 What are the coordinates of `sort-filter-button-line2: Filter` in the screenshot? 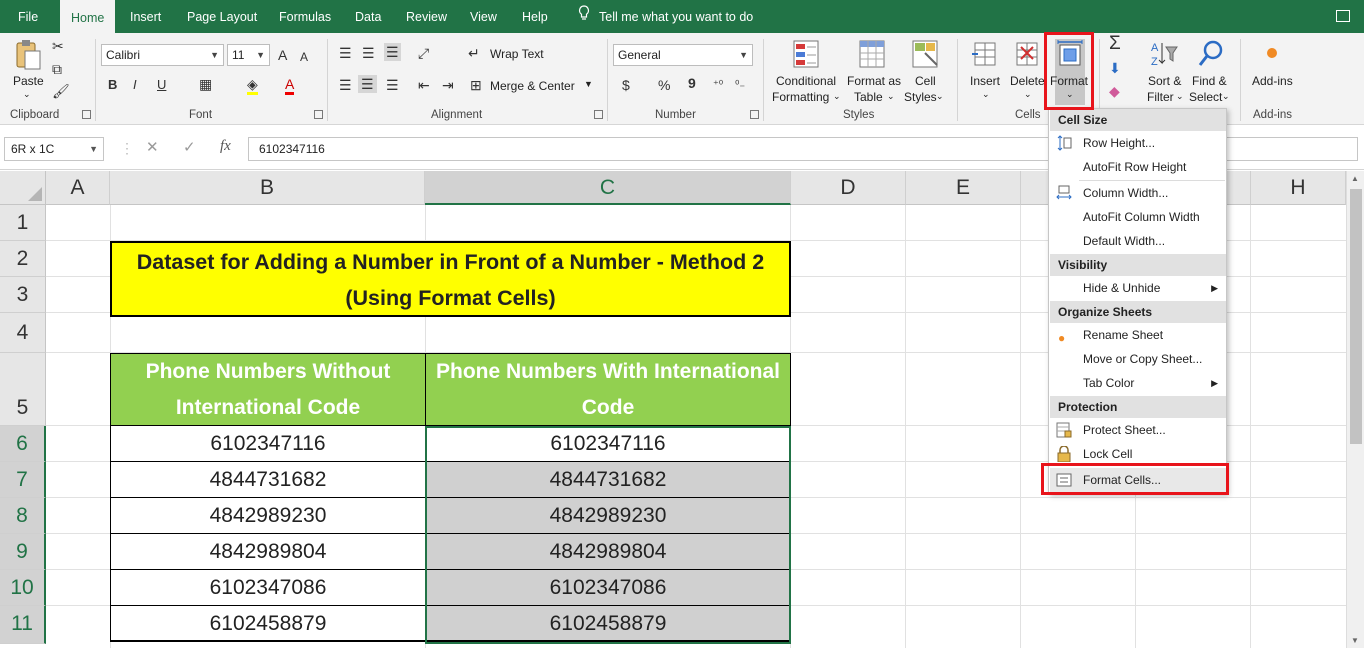 It's located at (1160, 97).